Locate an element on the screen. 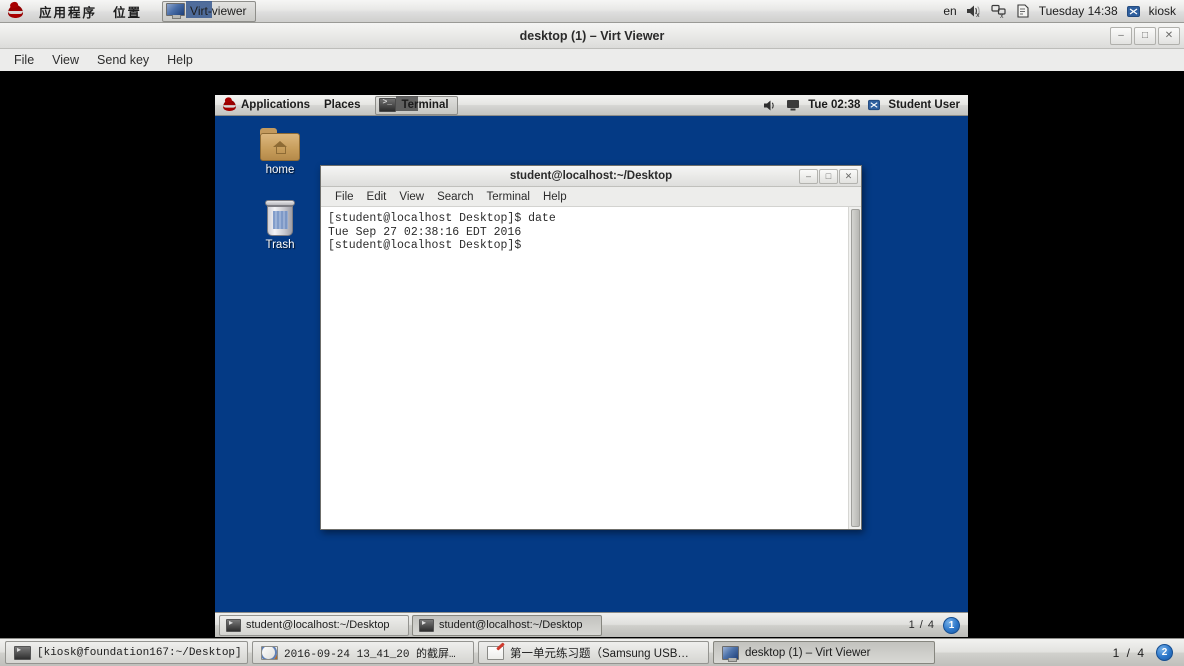 This screenshot has width=1184, height=666. user-icon is located at coordinates (1133, 11).